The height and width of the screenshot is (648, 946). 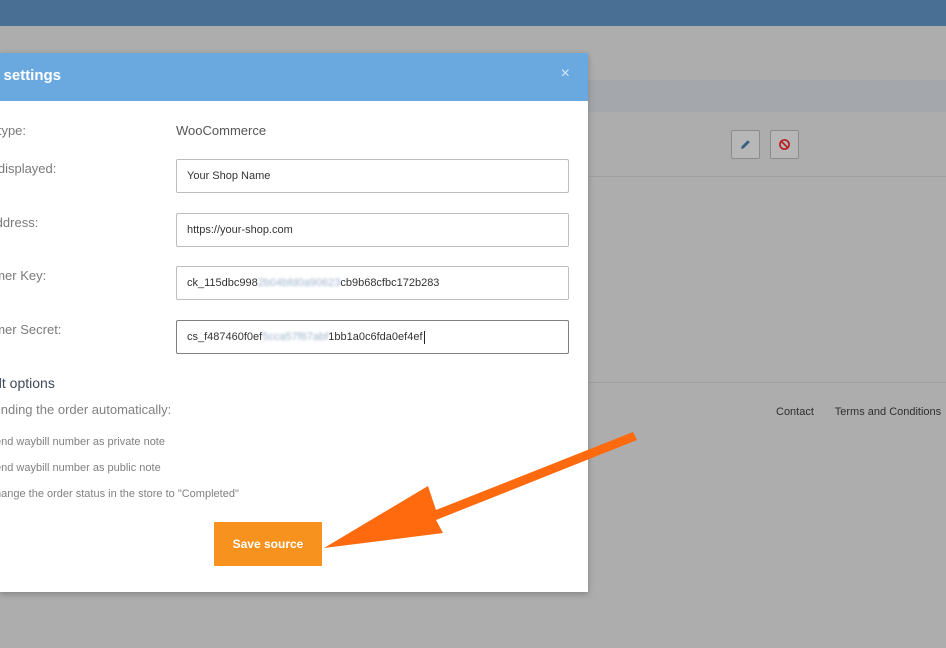 I want to click on default-options-heading: ult options, so click(x=27, y=383).